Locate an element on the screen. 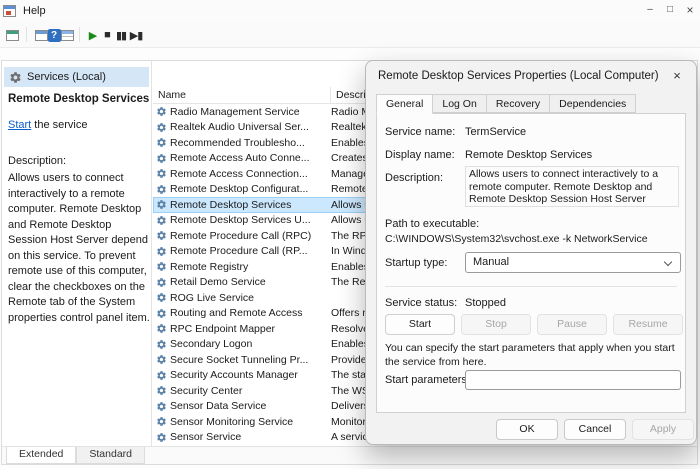  start-service-link: Start is located at coordinates (19, 125).